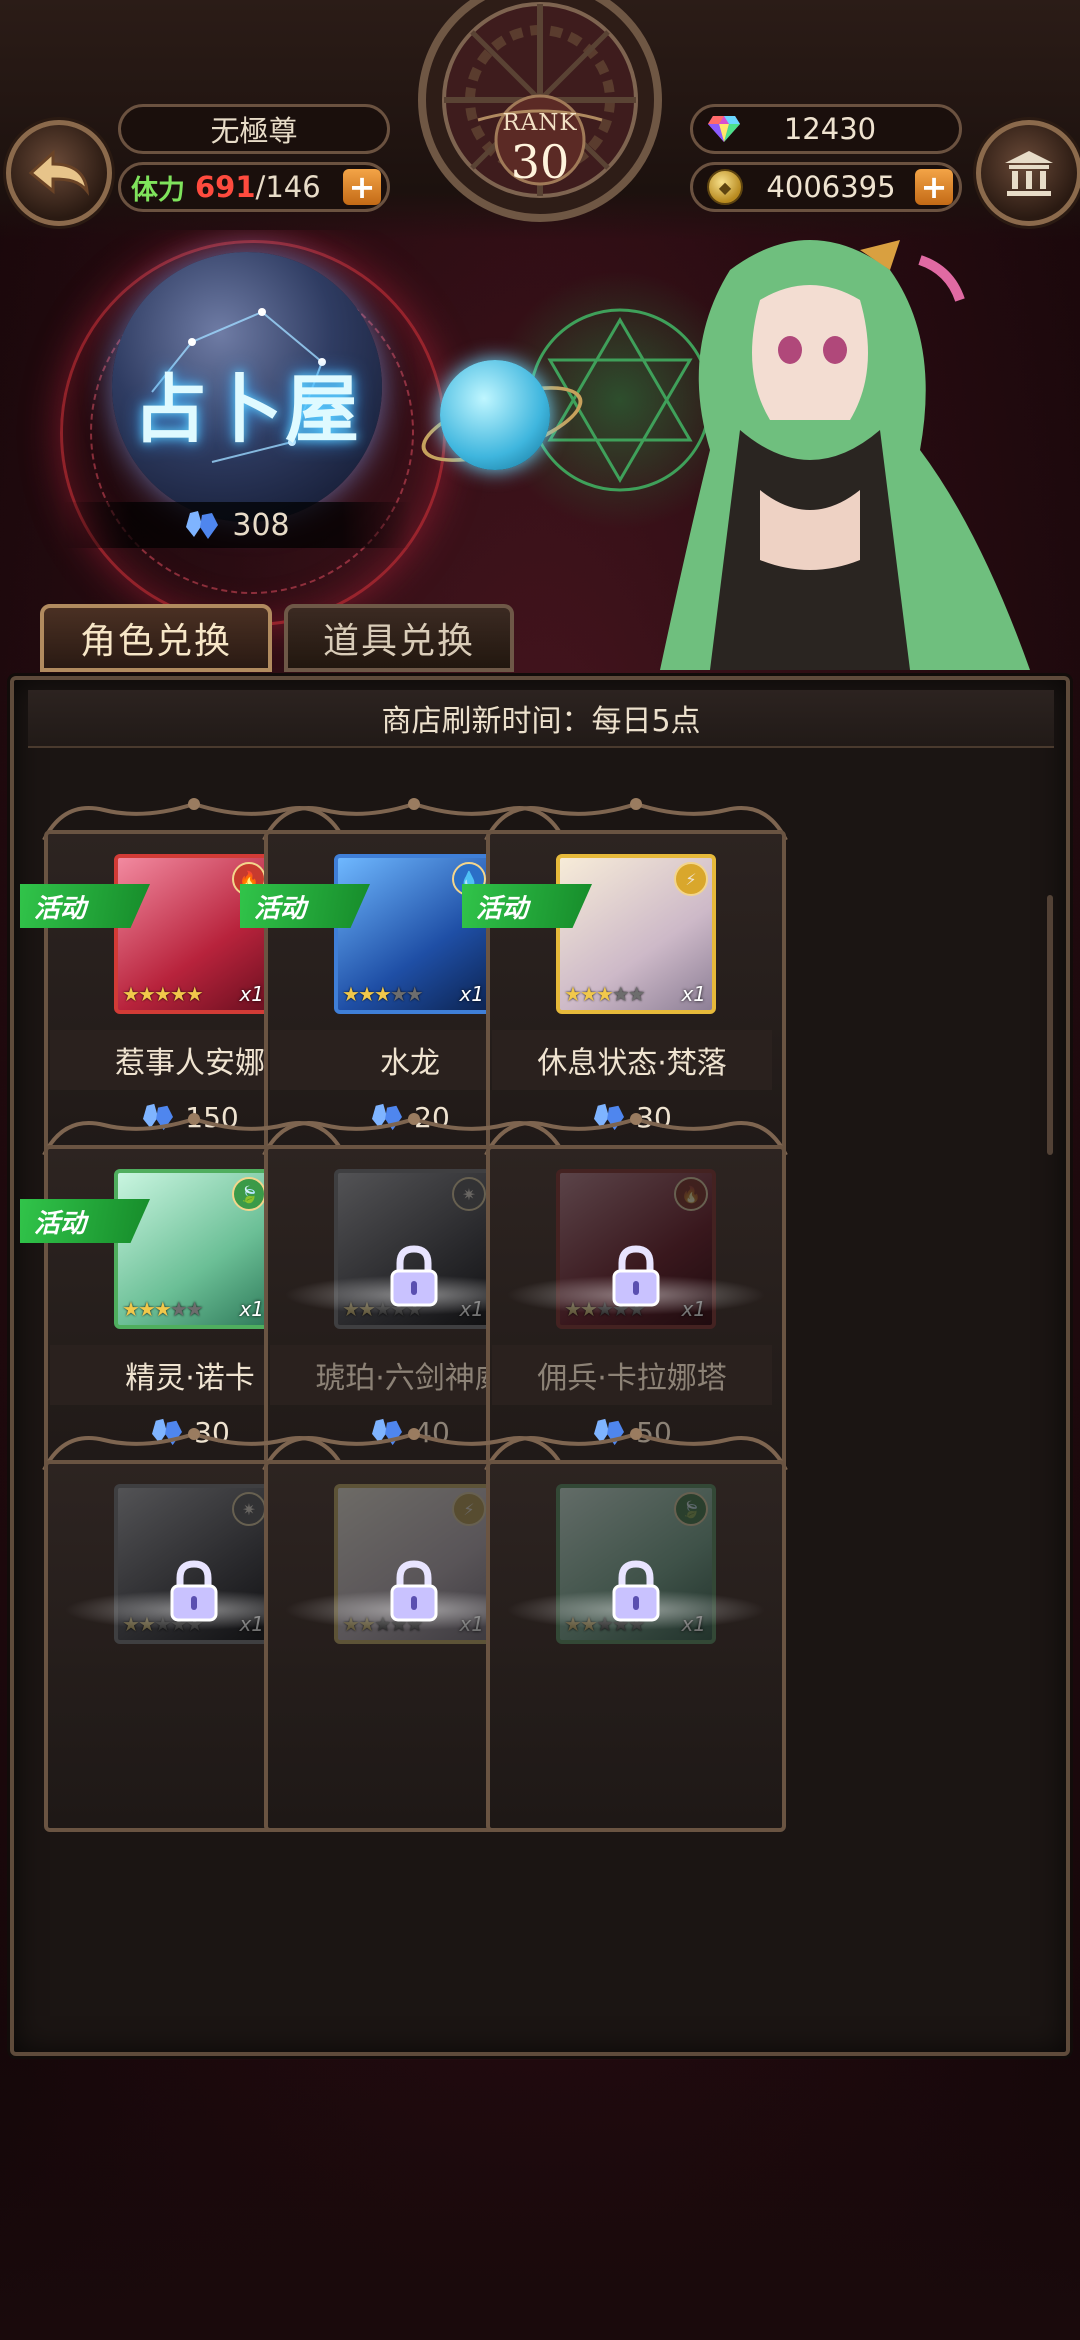 This screenshot has height=2340, width=1080. I want to click on refresh-time-bar: 商店刷新时间：每日5点, so click(541, 719).